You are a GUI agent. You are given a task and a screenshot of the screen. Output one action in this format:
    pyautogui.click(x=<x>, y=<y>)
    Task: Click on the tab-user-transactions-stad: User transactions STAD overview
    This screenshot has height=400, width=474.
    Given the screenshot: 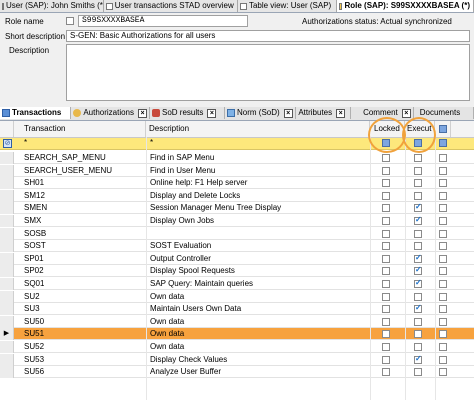 What is the action you would take?
    pyautogui.click(x=170, y=6)
    